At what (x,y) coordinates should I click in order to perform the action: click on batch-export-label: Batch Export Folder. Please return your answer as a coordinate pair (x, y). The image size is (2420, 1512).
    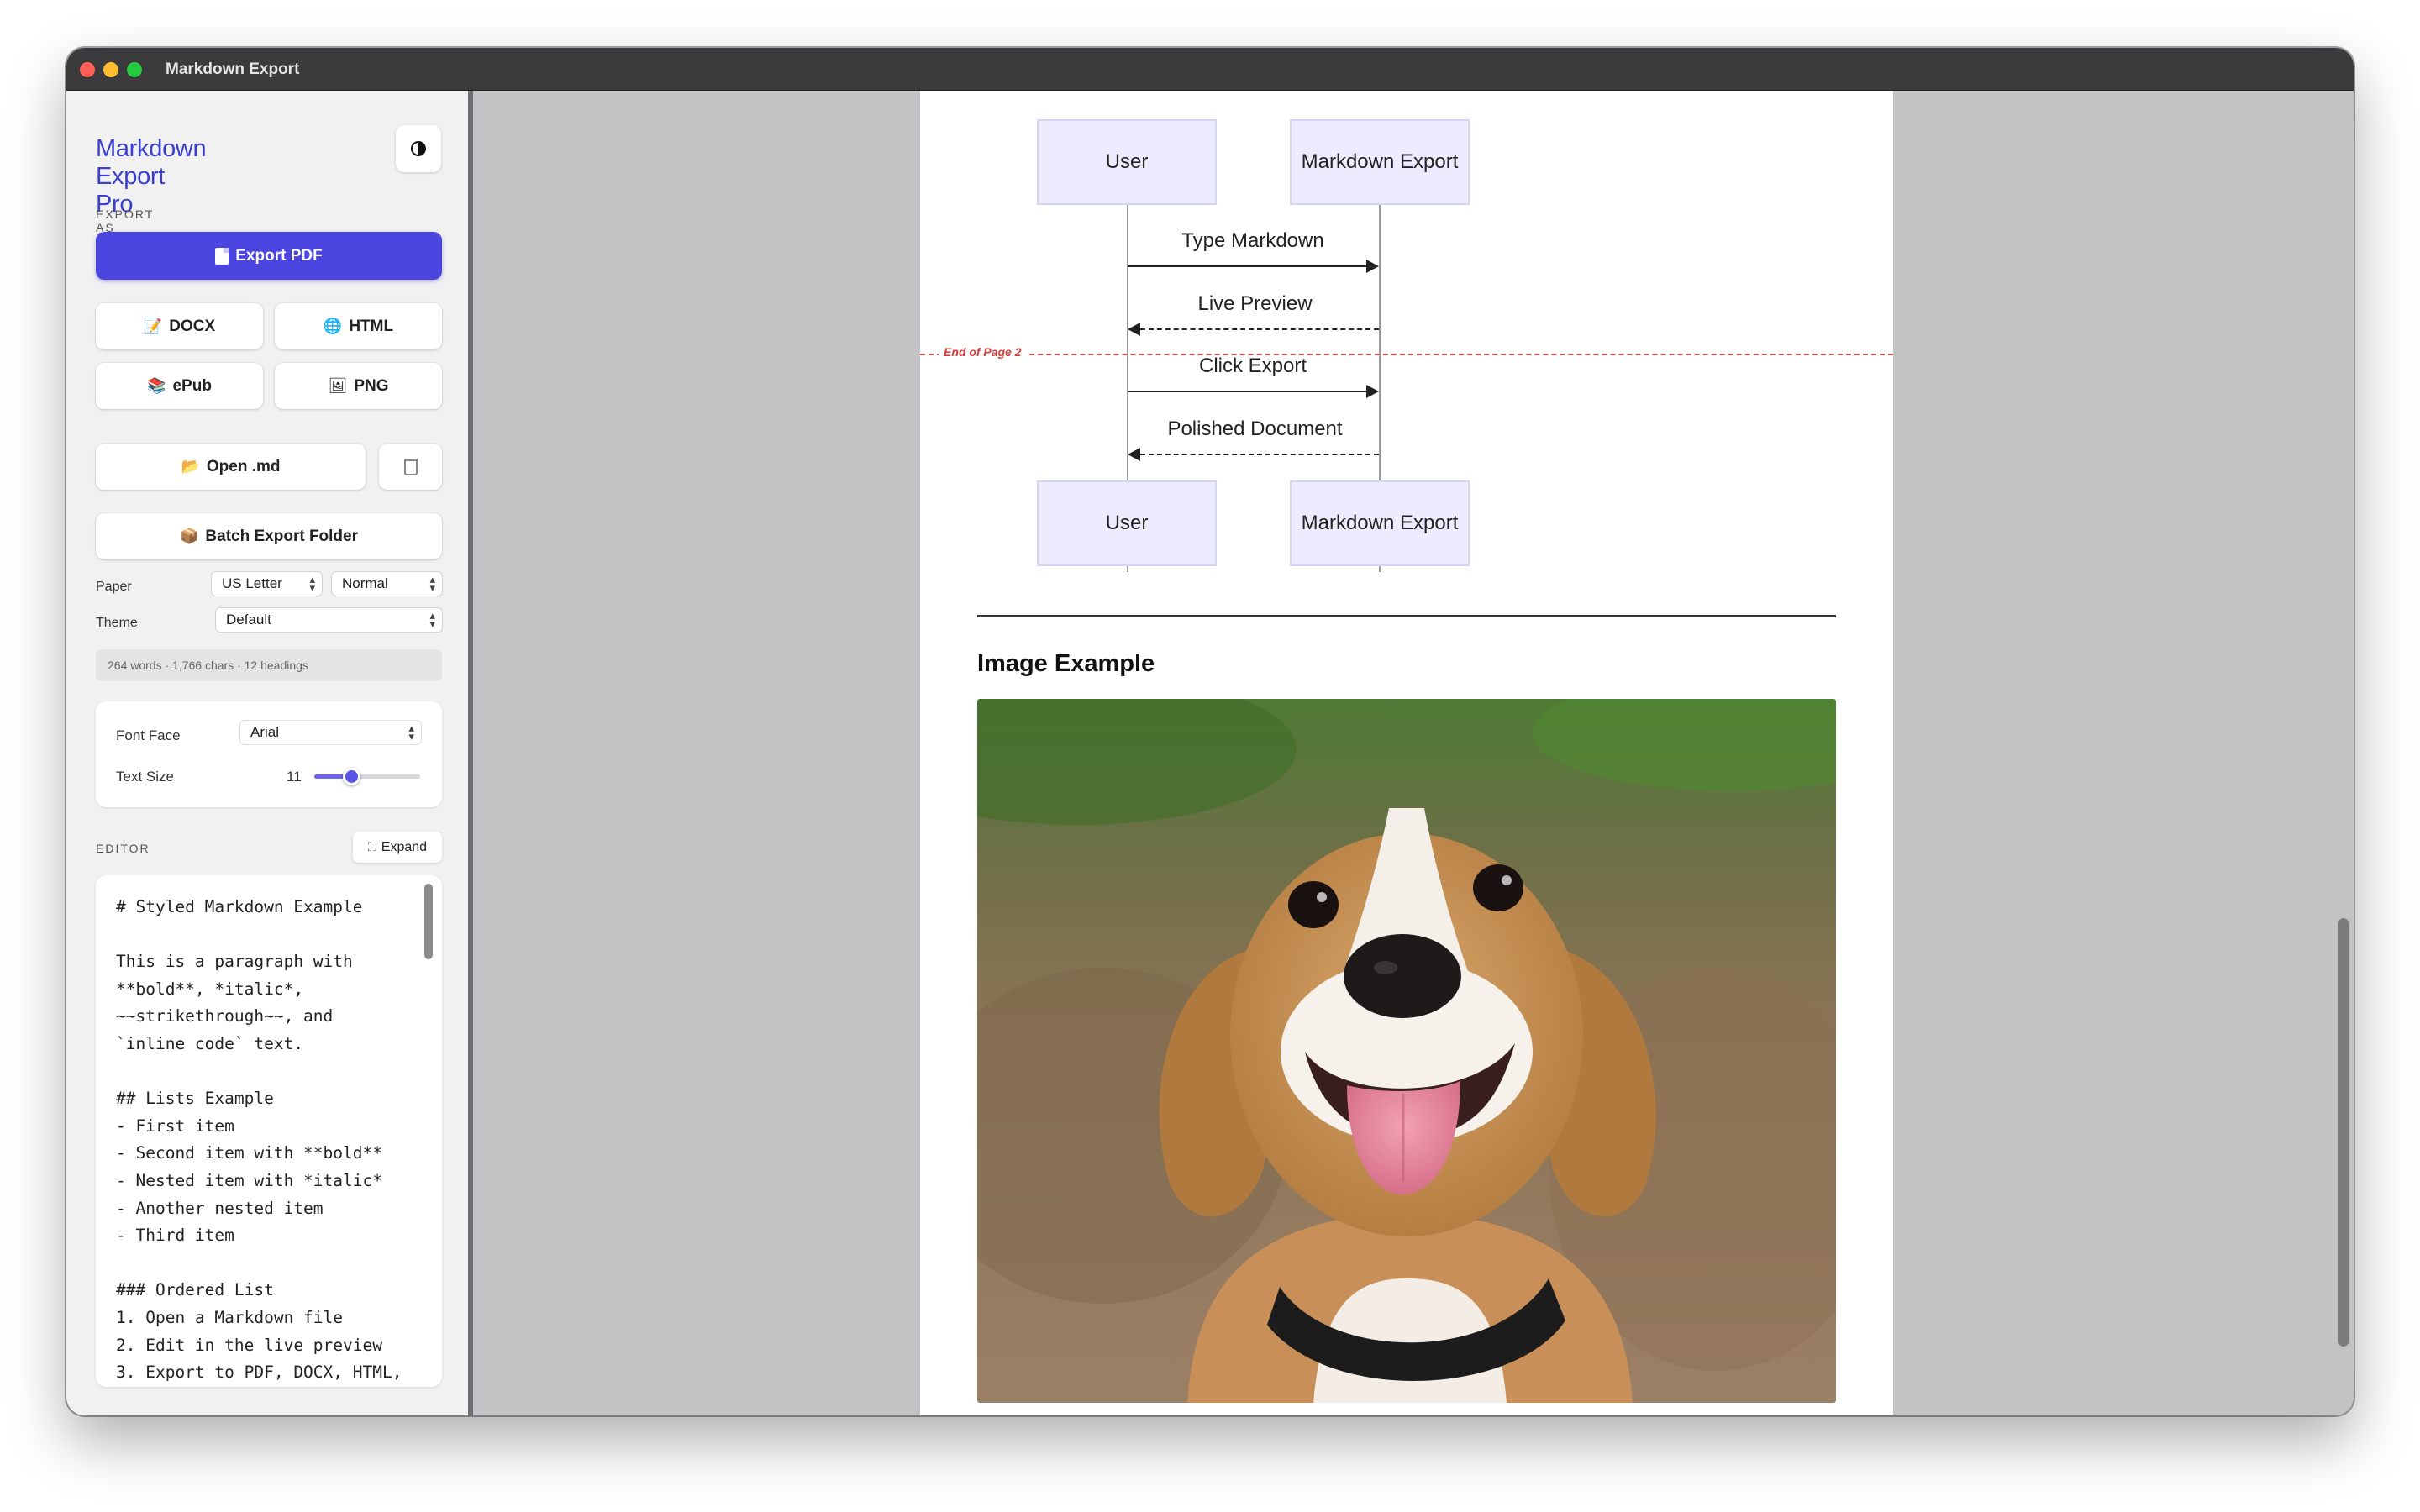
    Looking at the image, I should click on (281, 536).